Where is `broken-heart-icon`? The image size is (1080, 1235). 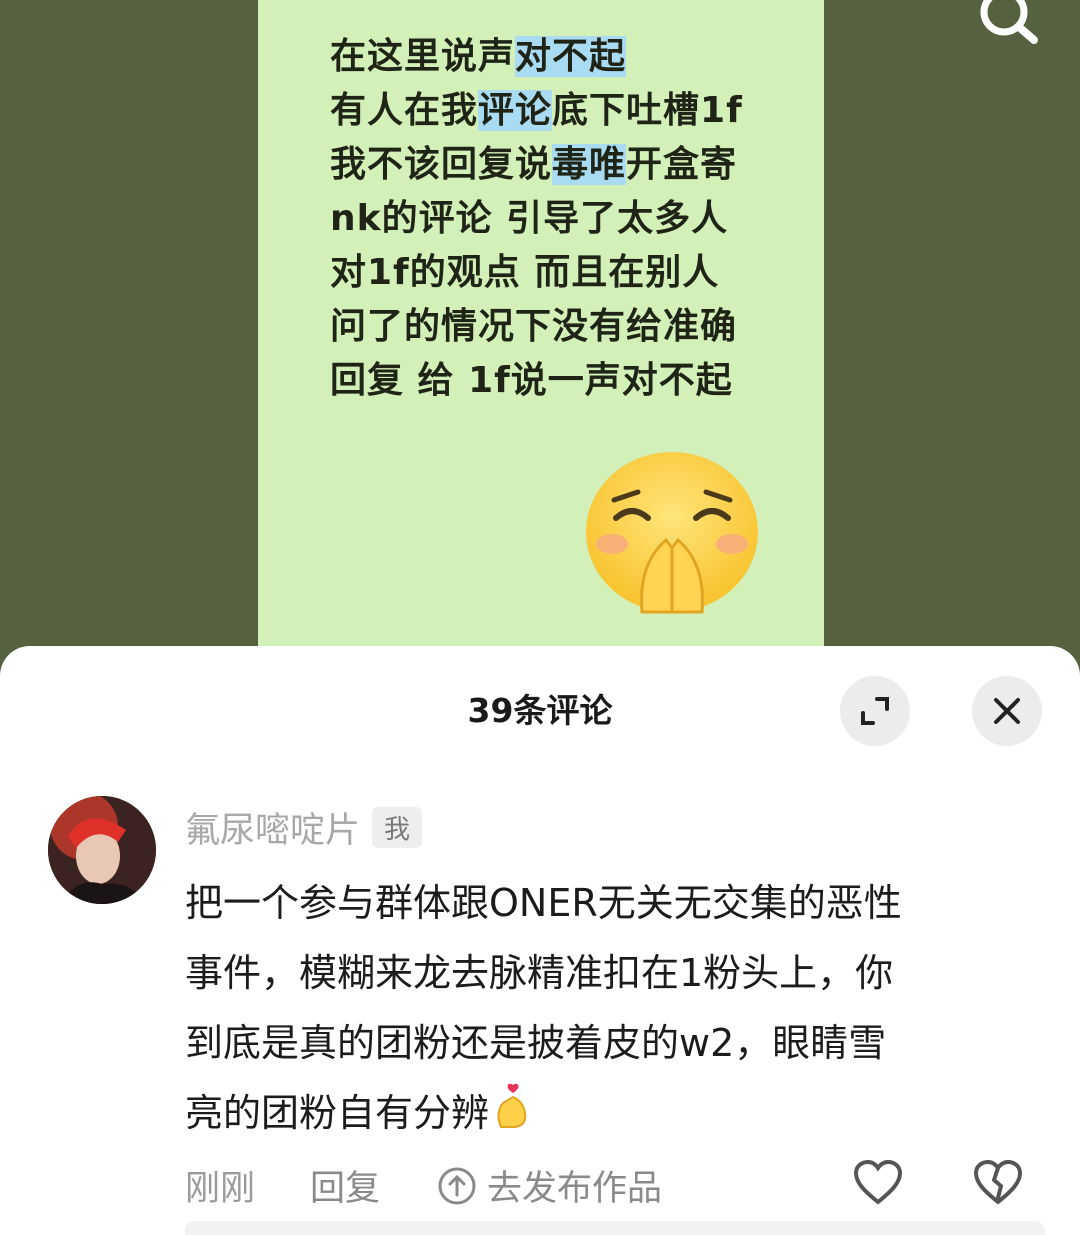
broken-heart-icon is located at coordinates (998, 1182).